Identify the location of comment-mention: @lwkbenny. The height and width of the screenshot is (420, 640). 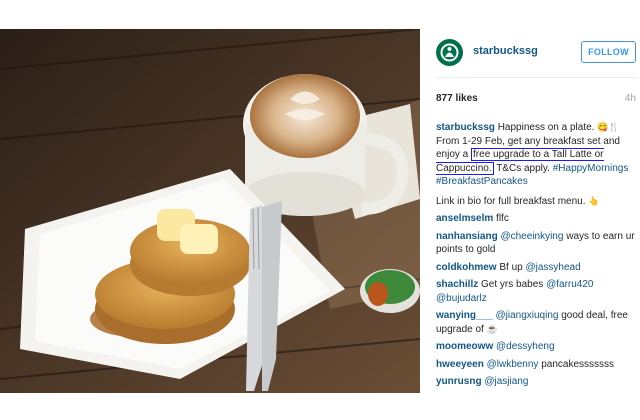
(513, 364).